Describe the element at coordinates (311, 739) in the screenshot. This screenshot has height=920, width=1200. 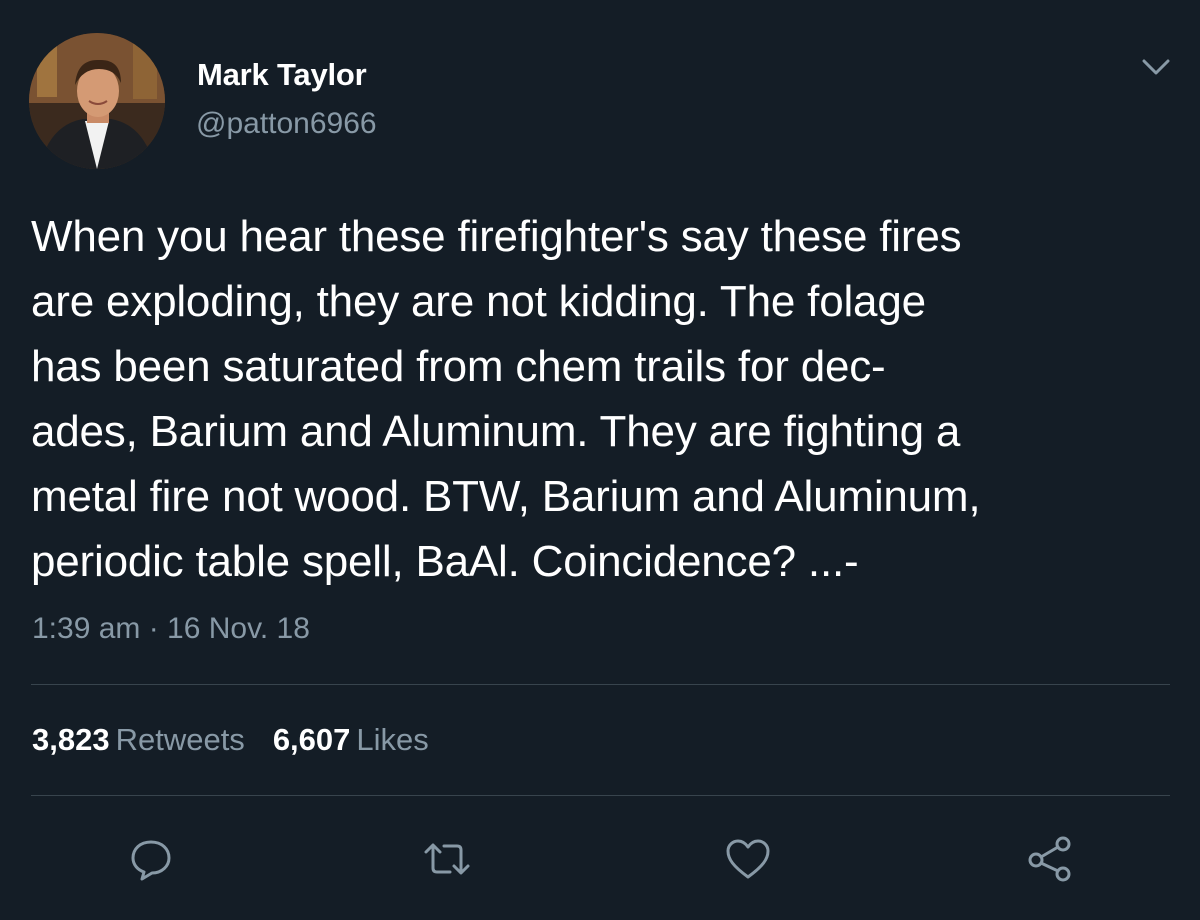
I see `likes-count: 6,607` at that location.